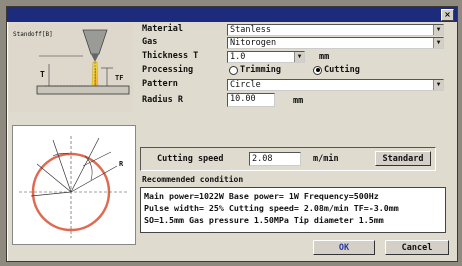  Describe the element at coordinates (233, 70) in the screenshot. I see `radio-unselected-icon` at that location.